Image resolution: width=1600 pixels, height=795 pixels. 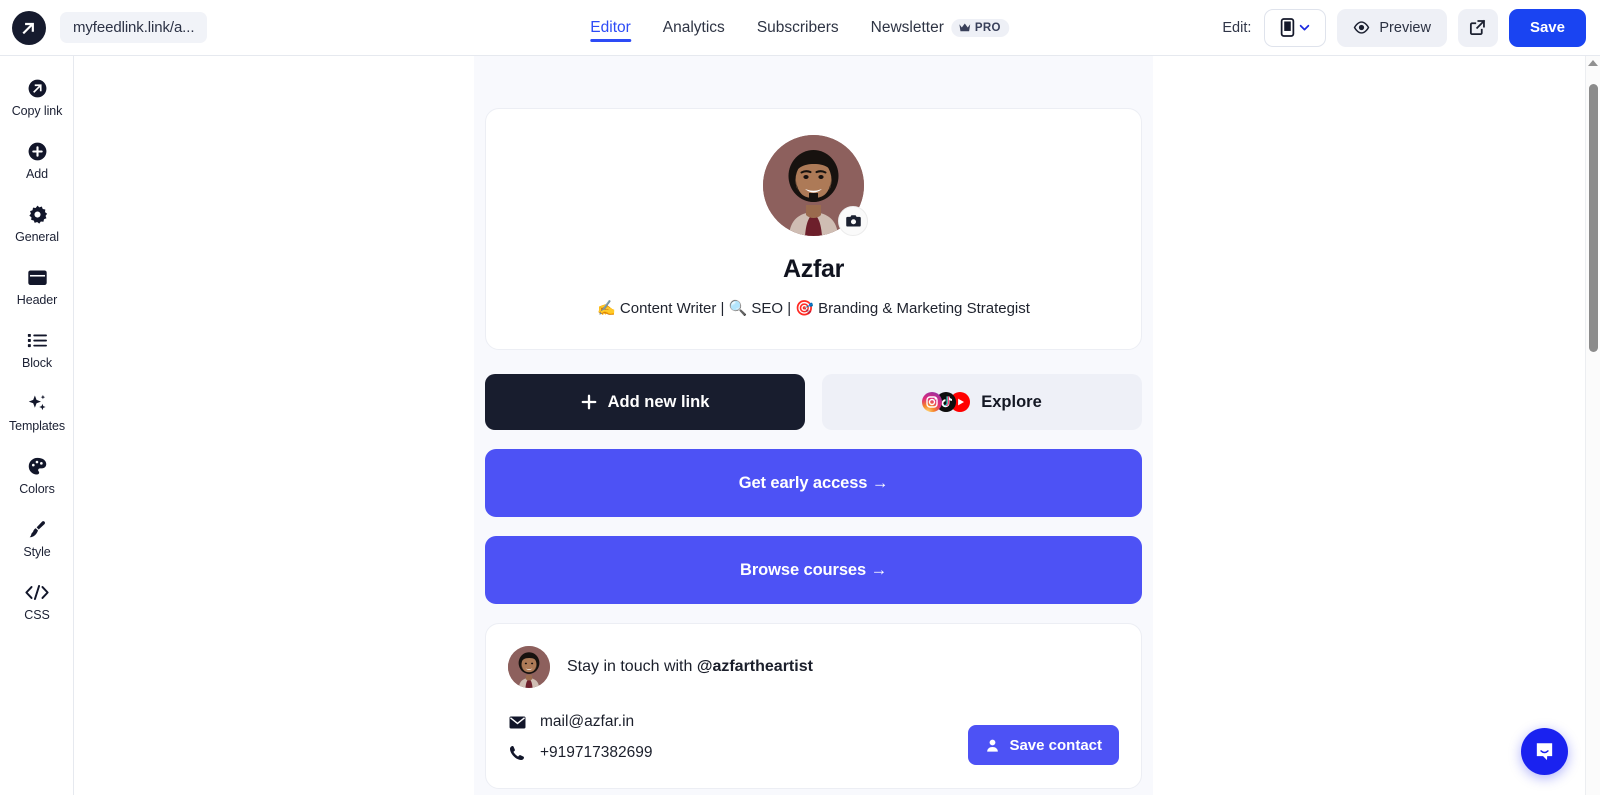 What do you see at coordinates (813, 269) in the screenshot?
I see `profile-name: Azfar` at bounding box center [813, 269].